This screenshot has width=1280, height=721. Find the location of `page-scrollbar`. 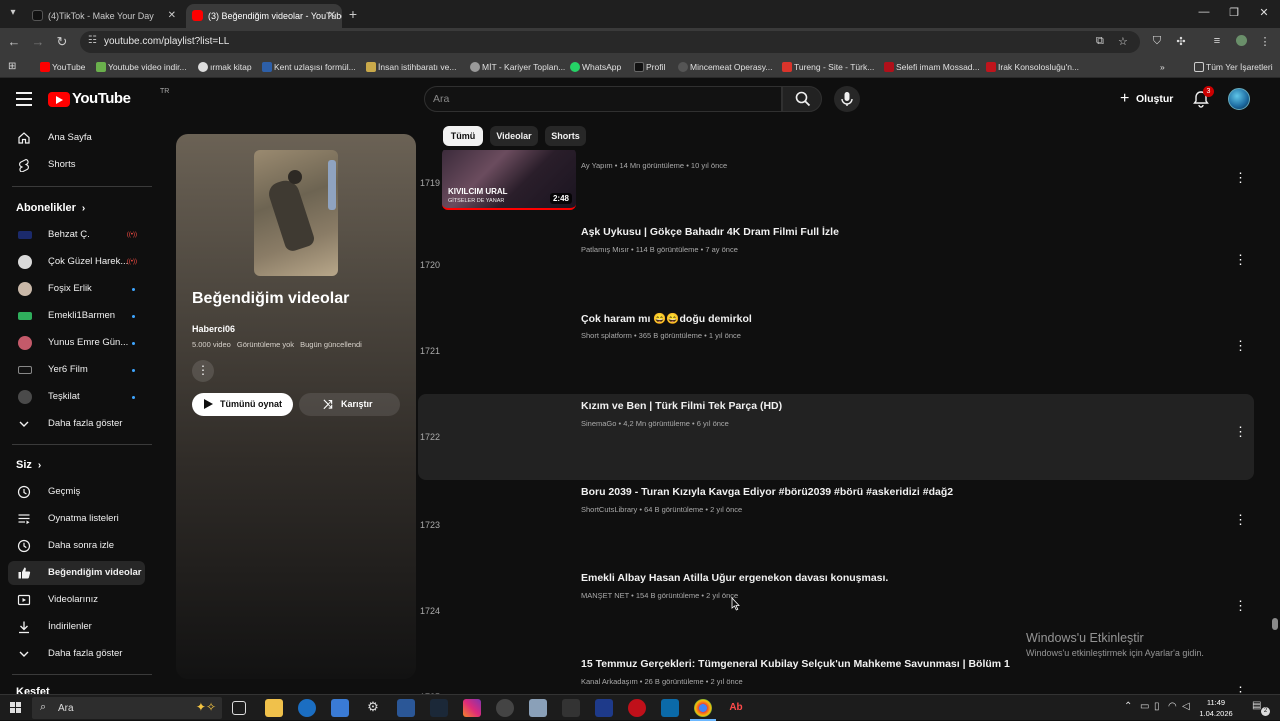

page-scrollbar is located at coordinates (1275, 386).